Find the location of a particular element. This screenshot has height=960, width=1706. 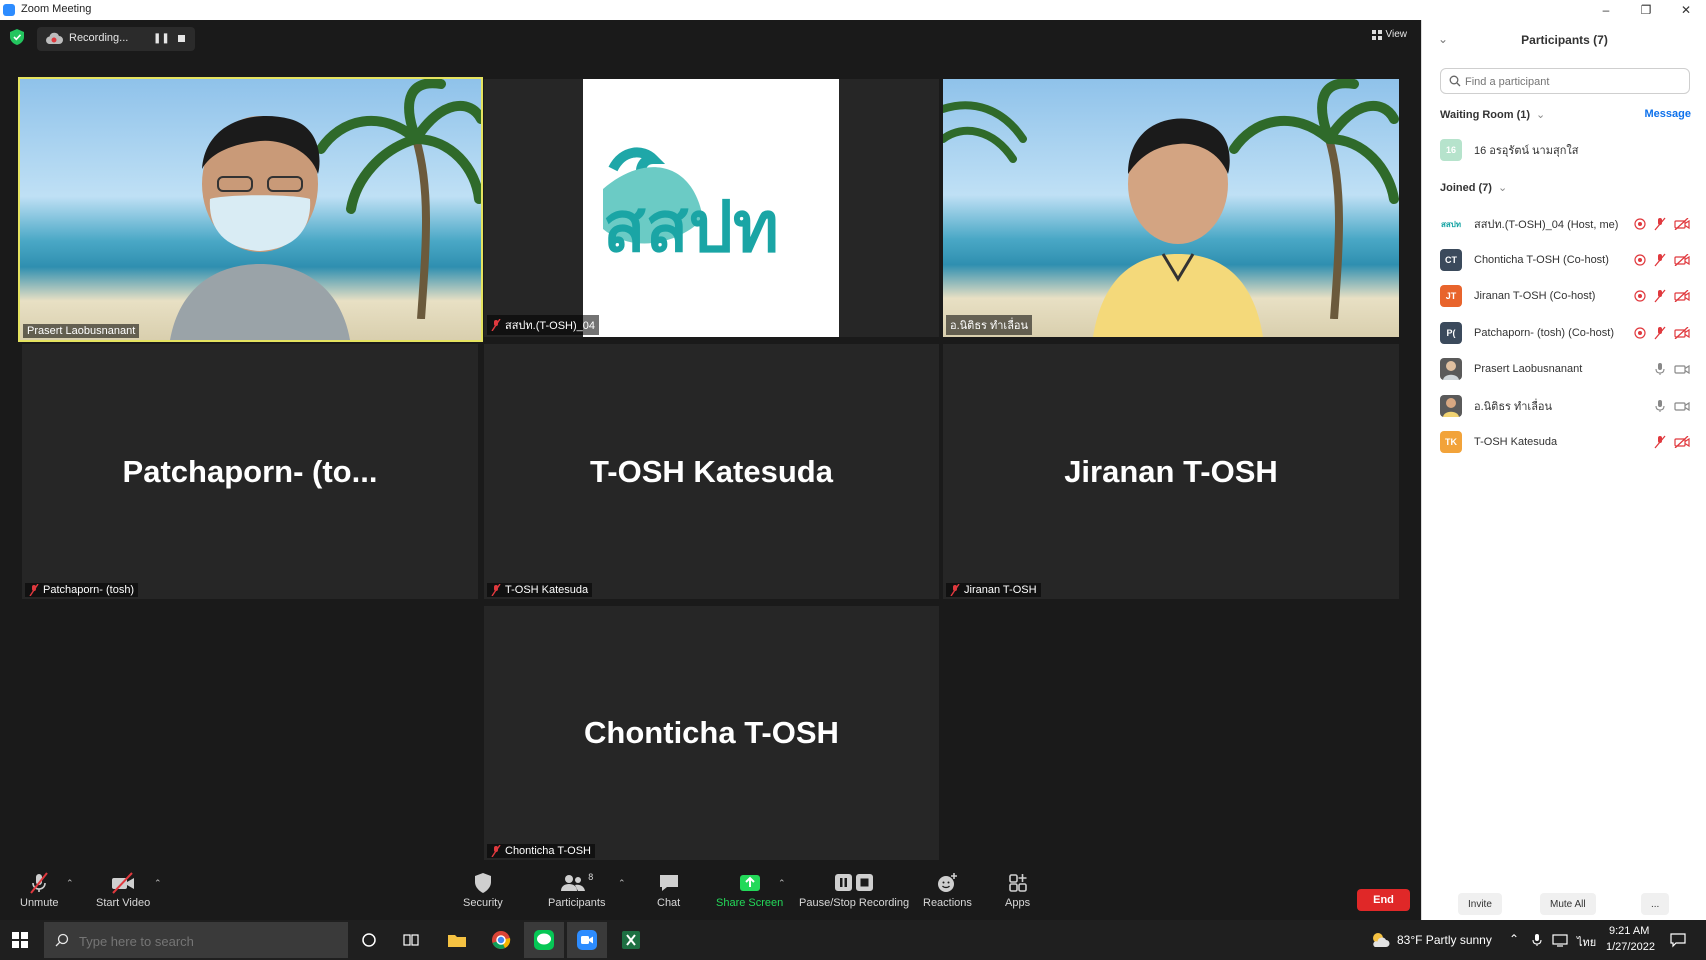

video-tile-jiranan: Jiranan T-OSH Jiranan T-OSH is located at coordinates (1171, 471).